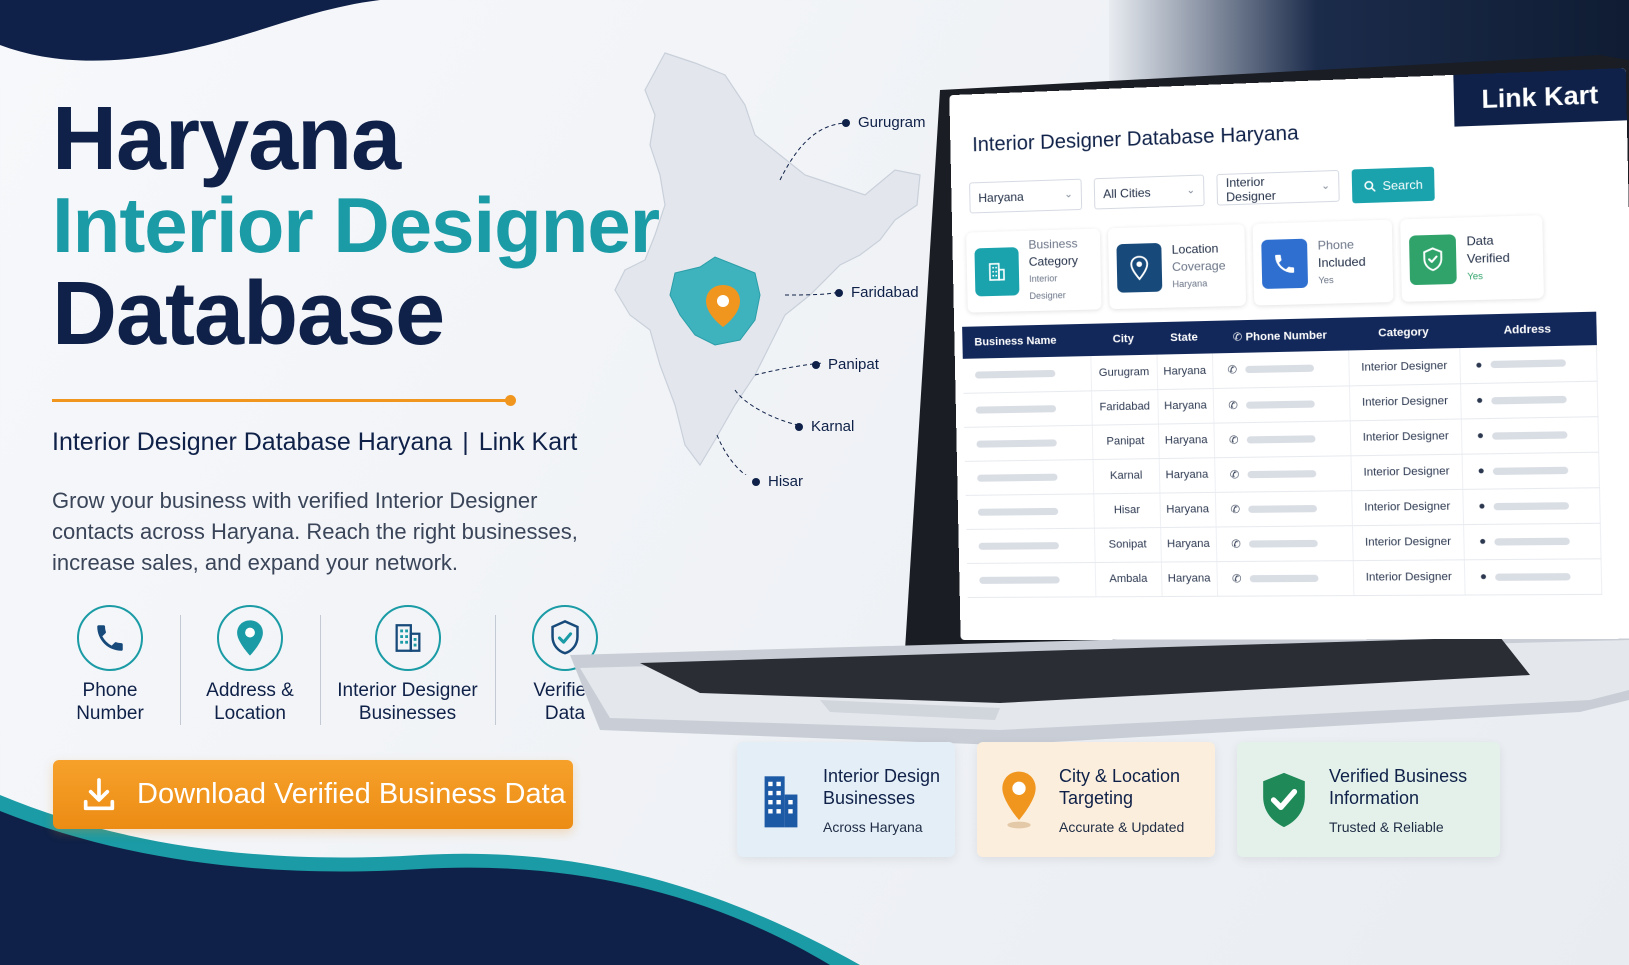 This screenshot has height=965, width=1629. What do you see at coordinates (1369, 185) in the screenshot?
I see `search-icon` at bounding box center [1369, 185].